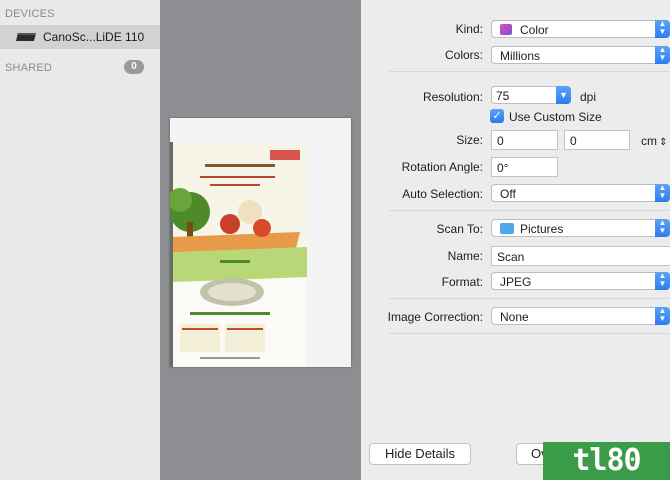  I want to click on scan-bed, so click(260, 242).